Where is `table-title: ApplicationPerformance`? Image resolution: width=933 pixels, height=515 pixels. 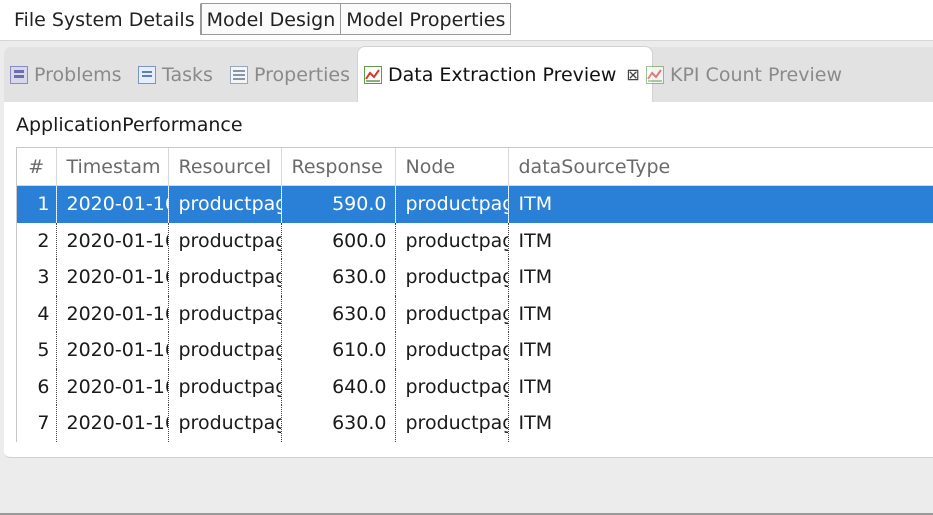 table-title: ApplicationPerformance is located at coordinates (129, 125).